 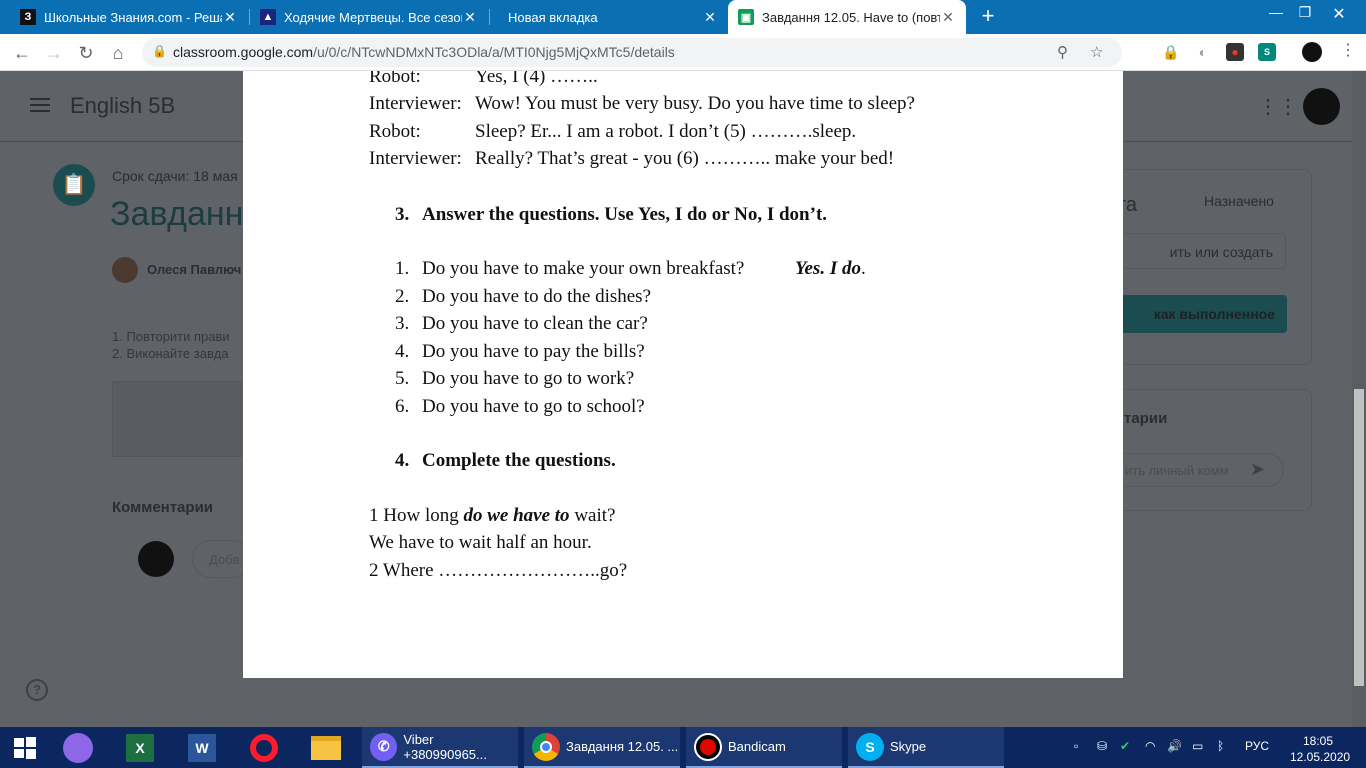 I want to click on question-number: 6., so click(x=402, y=406).